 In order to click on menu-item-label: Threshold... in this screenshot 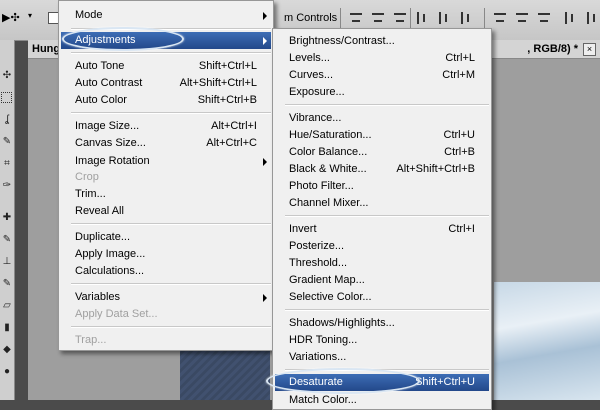, I will do `click(318, 263)`.